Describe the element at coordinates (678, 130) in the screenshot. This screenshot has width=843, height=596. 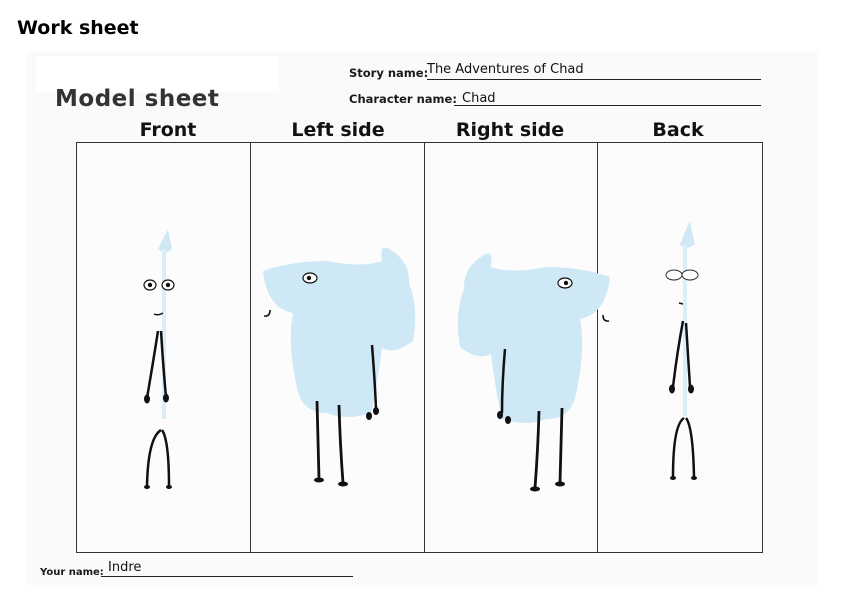
I see `view-label-back: Back` at that location.